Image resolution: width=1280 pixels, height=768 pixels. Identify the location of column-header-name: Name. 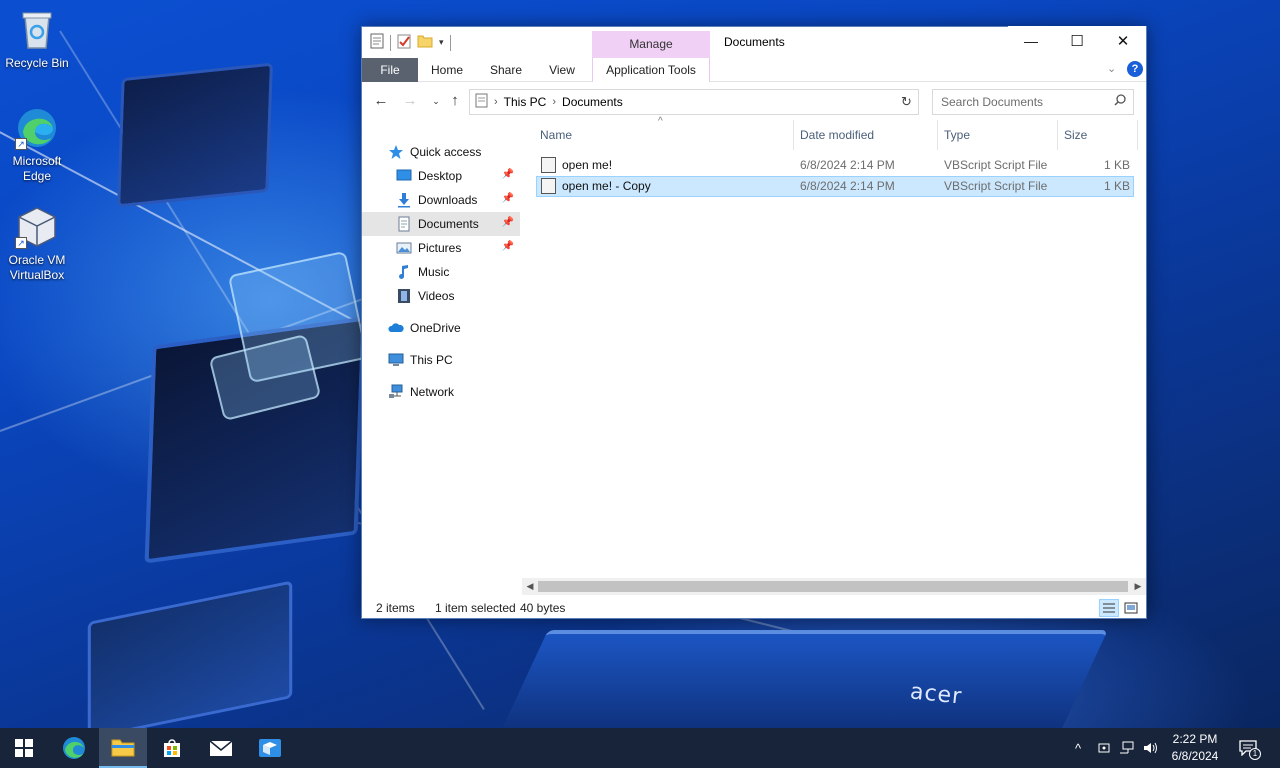
(664, 135).